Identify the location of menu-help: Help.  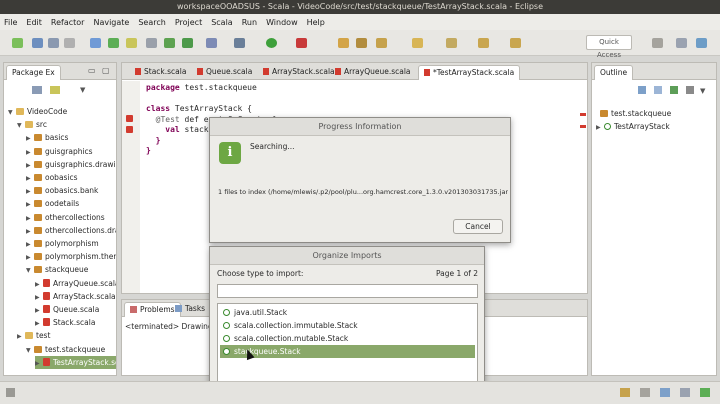
(316, 22).